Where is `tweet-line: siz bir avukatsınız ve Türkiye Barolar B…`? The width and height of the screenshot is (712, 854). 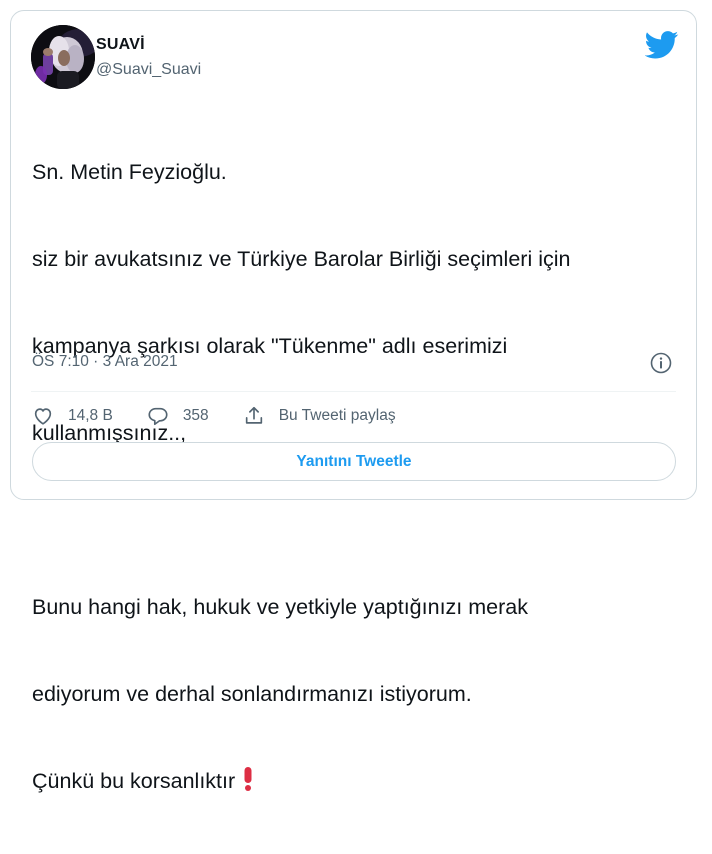
tweet-line: siz bir avukatsınız ve Türkiye Barolar B… is located at coordinates (301, 259).